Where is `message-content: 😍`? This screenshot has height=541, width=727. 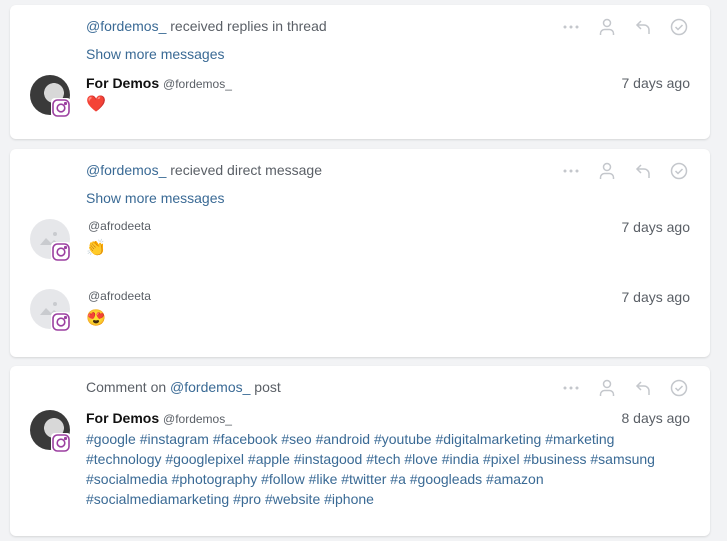 message-content: 😍 is located at coordinates (96, 318).